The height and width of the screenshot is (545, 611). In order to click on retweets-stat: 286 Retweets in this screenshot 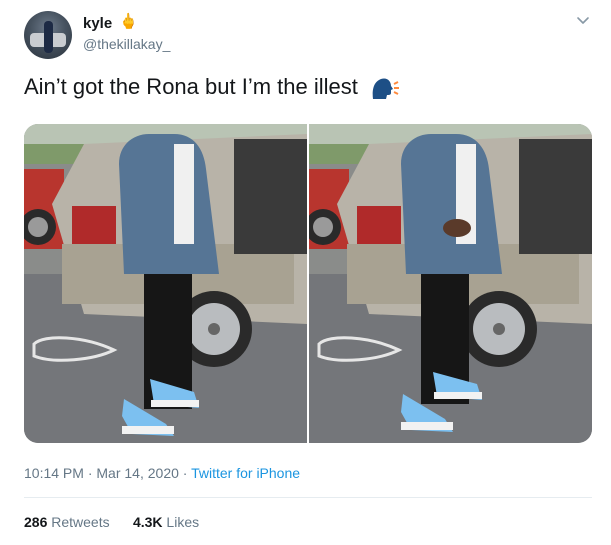, I will do `click(67, 522)`.